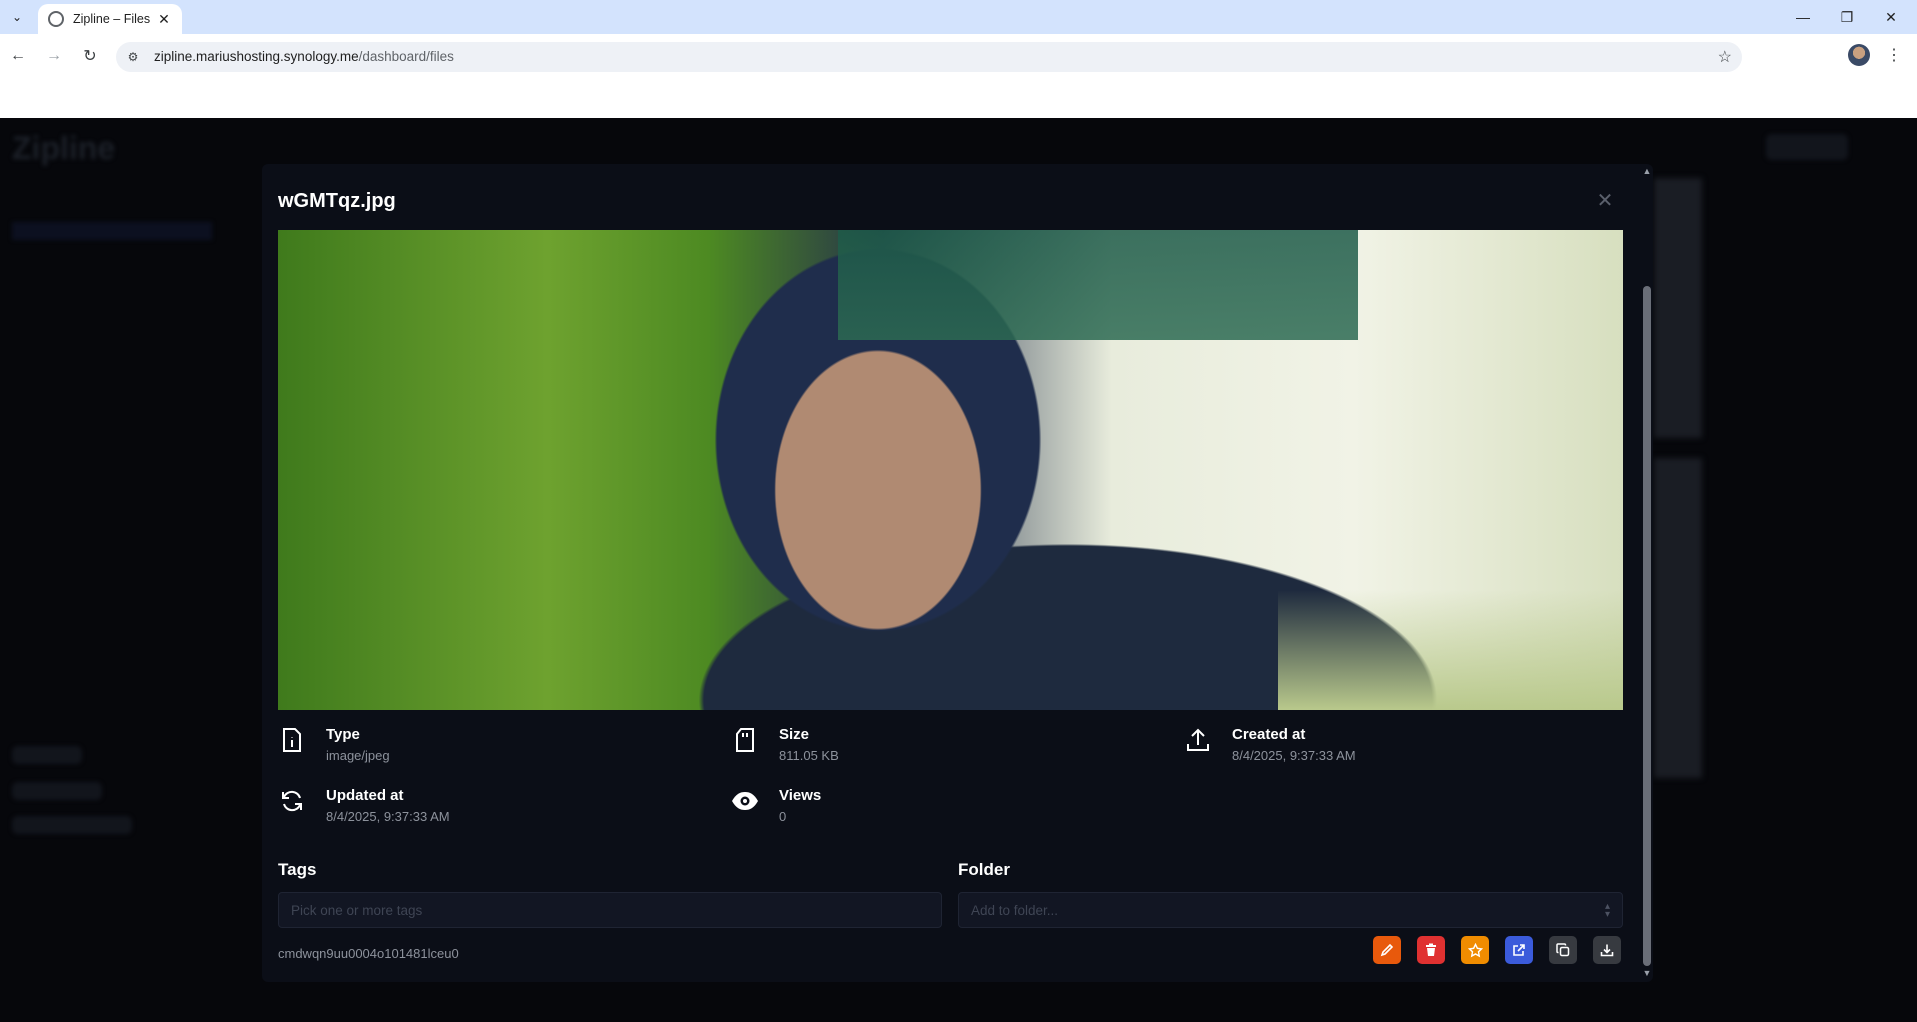 This screenshot has width=1917, height=1022. What do you see at coordinates (1605, 200) in the screenshot?
I see `close-icon: ✕` at bounding box center [1605, 200].